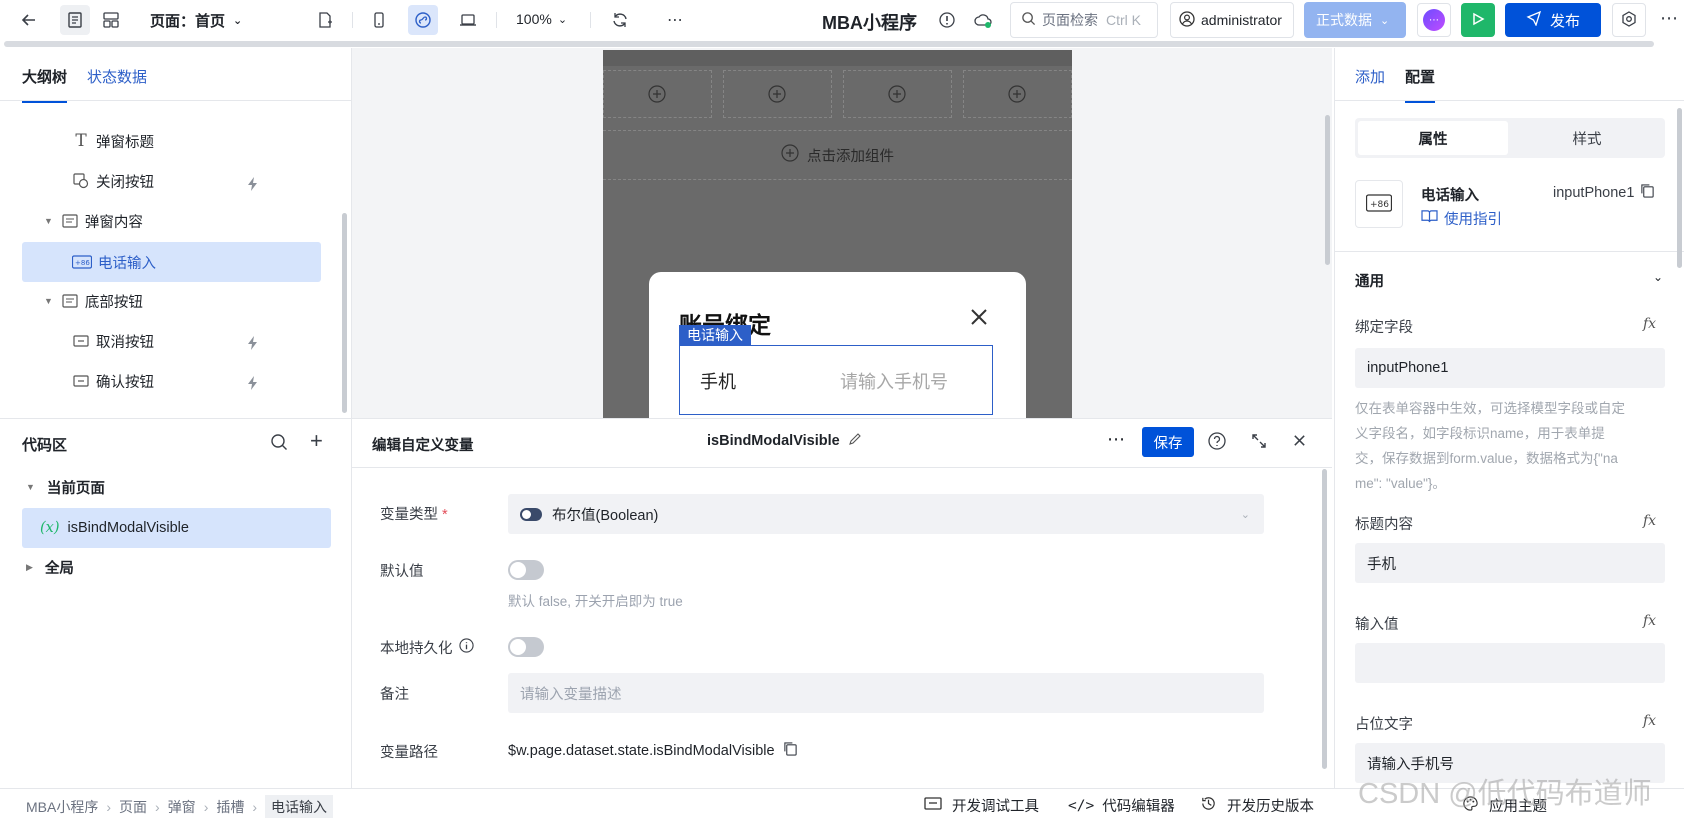  I want to click on add-icon: +, so click(316, 441).